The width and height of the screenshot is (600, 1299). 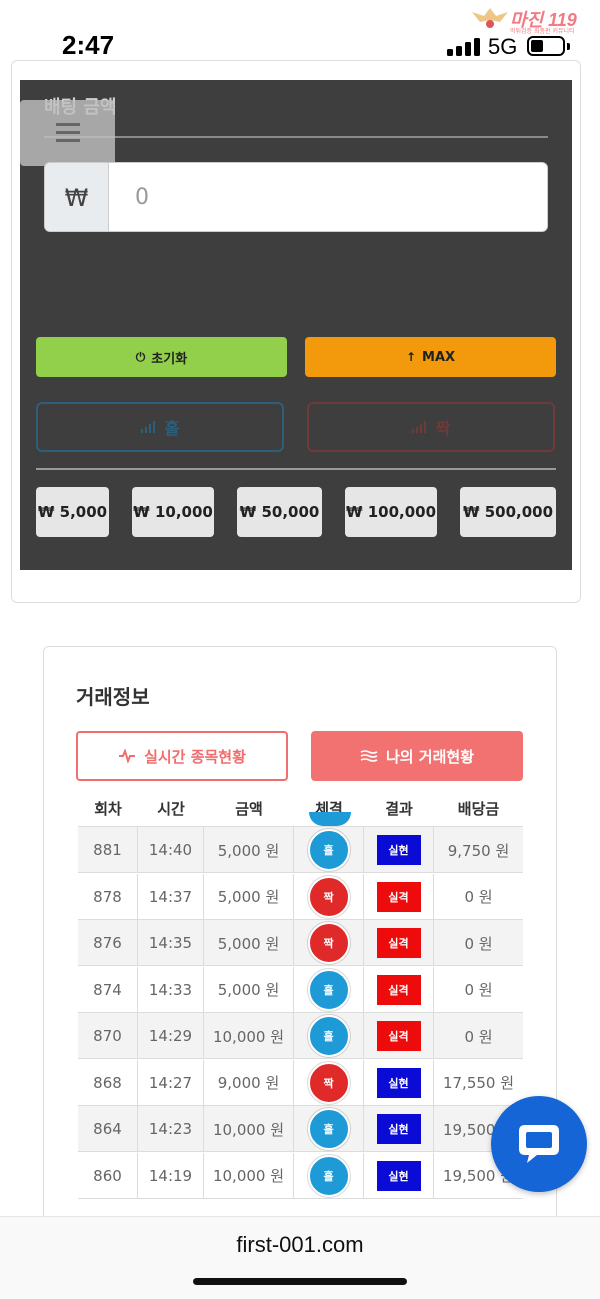 I want to click on table-row: 881 14:40 5,000 원 홀 실현 9,750 원, so click(x=300, y=850).